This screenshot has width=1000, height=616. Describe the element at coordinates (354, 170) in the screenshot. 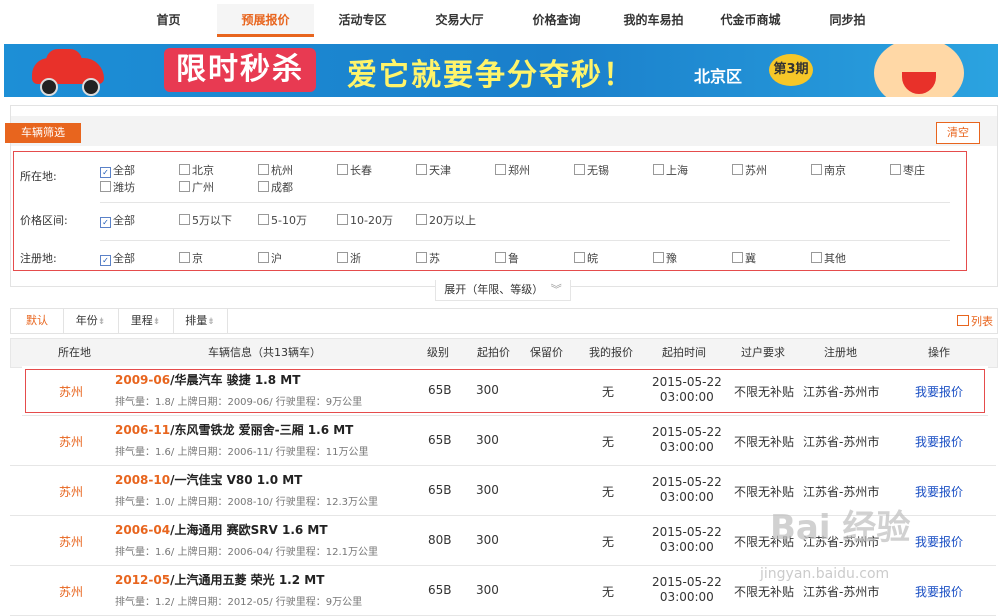

I see `filter-option: 长春` at that location.